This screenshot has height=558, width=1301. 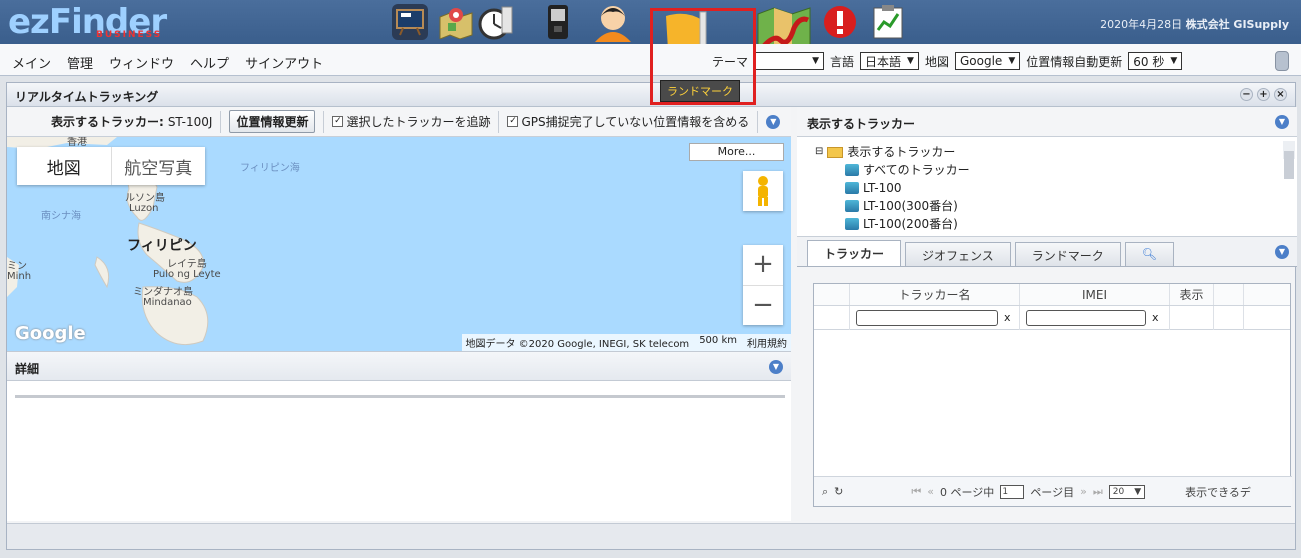 What do you see at coordinates (187, 274) in the screenshot?
I see `map-label-leyte-en: Pulo ng Leyte` at bounding box center [187, 274].